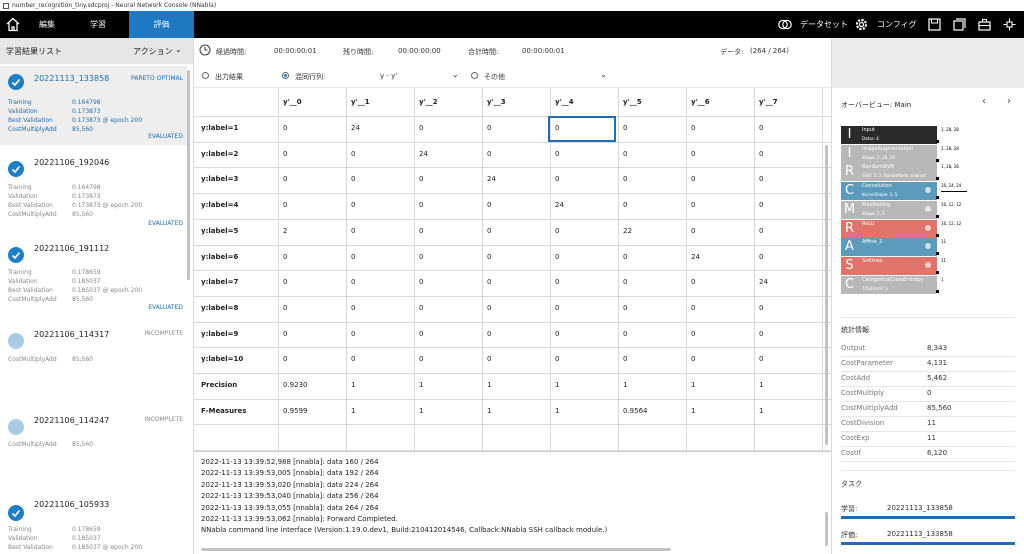  I want to click on layer-block: I ImageAugmentation Shape: 1, 28, 28, so click(890, 153).